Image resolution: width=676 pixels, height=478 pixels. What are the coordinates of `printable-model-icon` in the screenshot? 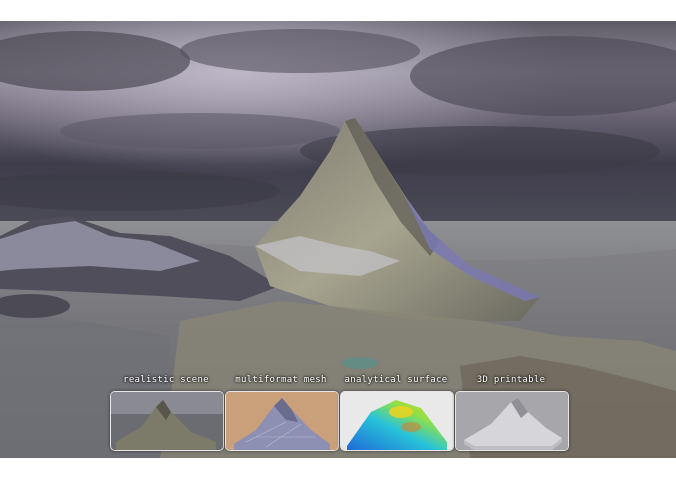 It's located at (512, 421).